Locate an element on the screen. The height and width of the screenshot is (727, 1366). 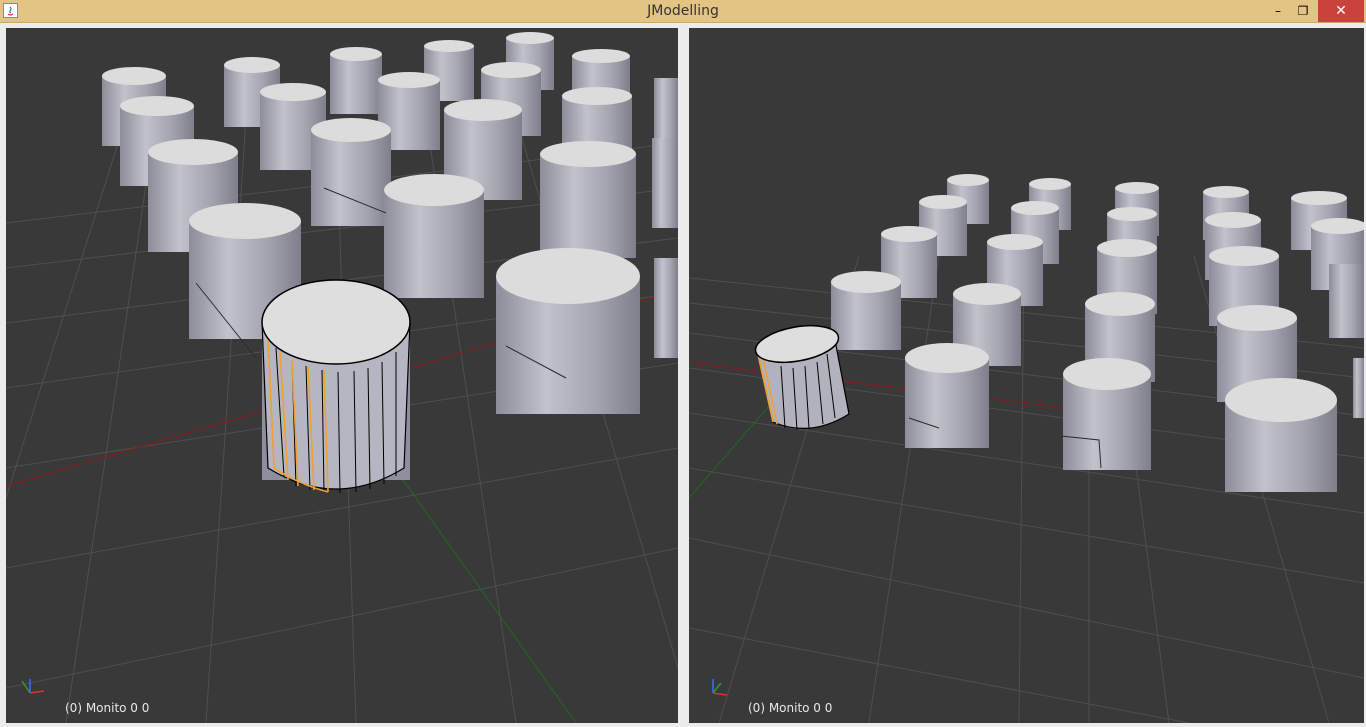
title-bar: JModelling – ❐ ✕ is located at coordinates (683, 11).